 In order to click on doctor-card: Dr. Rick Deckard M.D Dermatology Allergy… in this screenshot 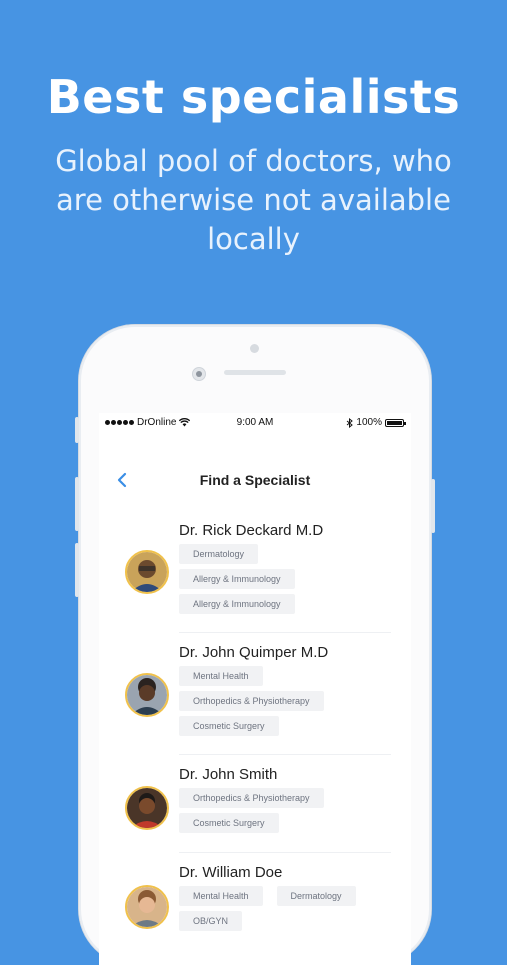, I will do `click(258, 576)`.